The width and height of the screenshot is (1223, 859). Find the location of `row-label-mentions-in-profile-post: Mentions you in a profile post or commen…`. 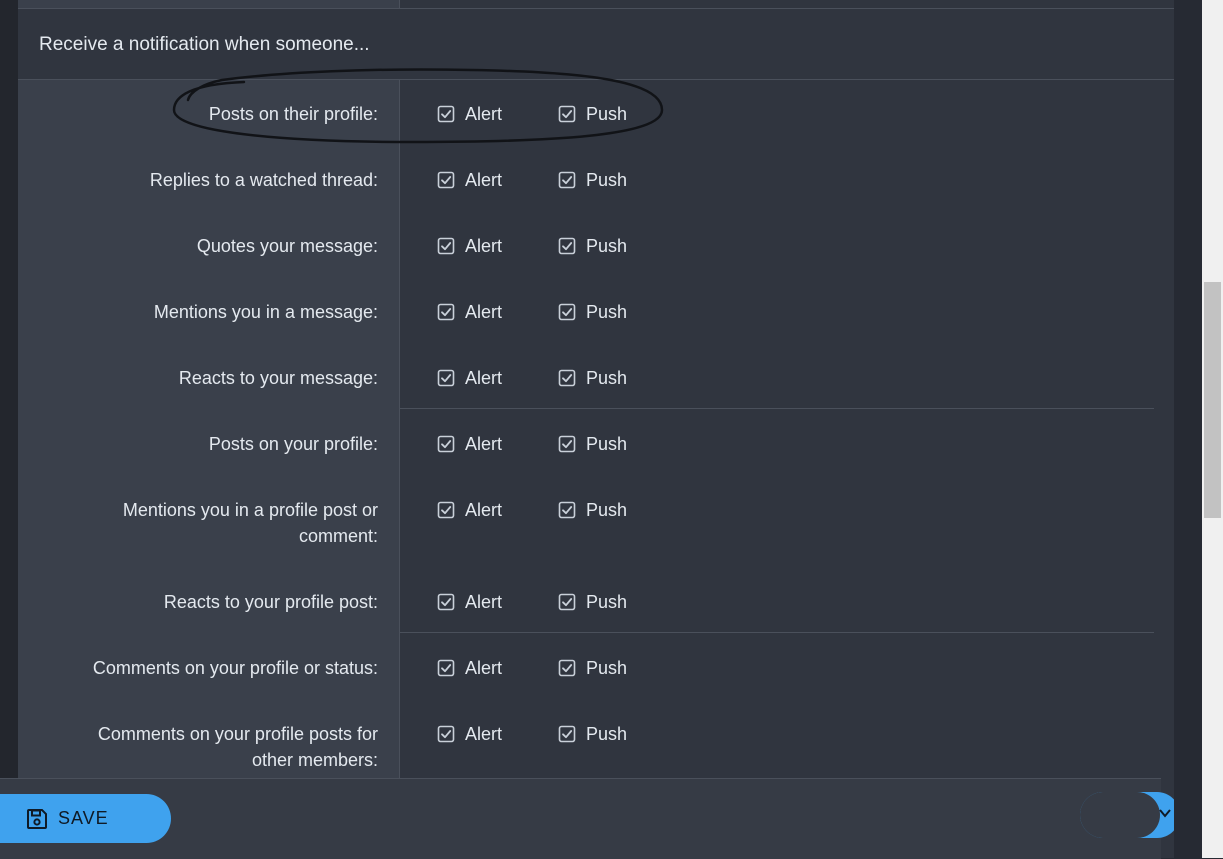

row-label-mentions-in-profile-post: Mentions you in a profile post or commen… is located at coordinates (250, 523).